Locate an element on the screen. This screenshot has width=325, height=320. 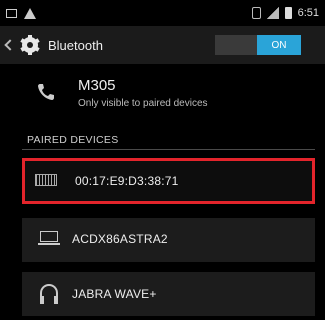
device-name: M305 is located at coordinates (97, 85).